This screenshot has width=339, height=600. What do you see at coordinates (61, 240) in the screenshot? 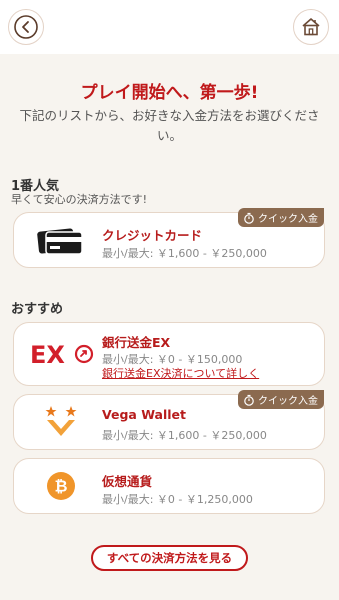
I see `credit-card-icon` at bounding box center [61, 240].